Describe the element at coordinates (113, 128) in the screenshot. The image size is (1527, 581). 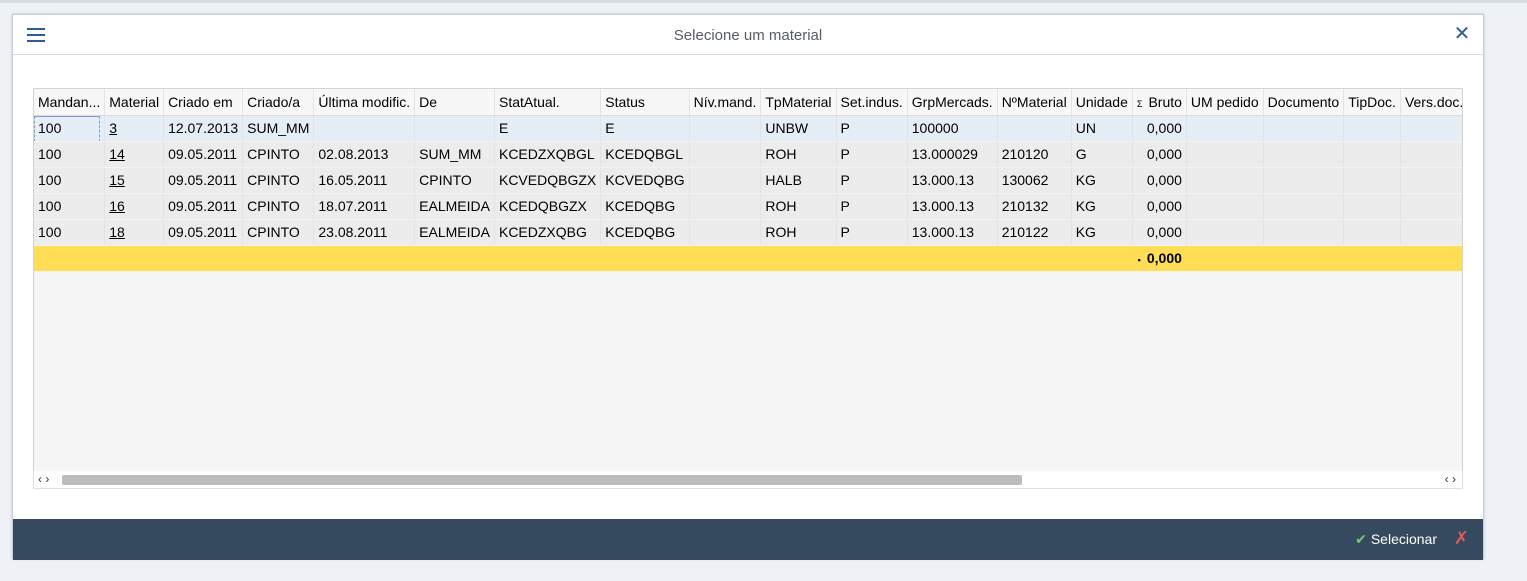
I see `material-link: 3` at that location.